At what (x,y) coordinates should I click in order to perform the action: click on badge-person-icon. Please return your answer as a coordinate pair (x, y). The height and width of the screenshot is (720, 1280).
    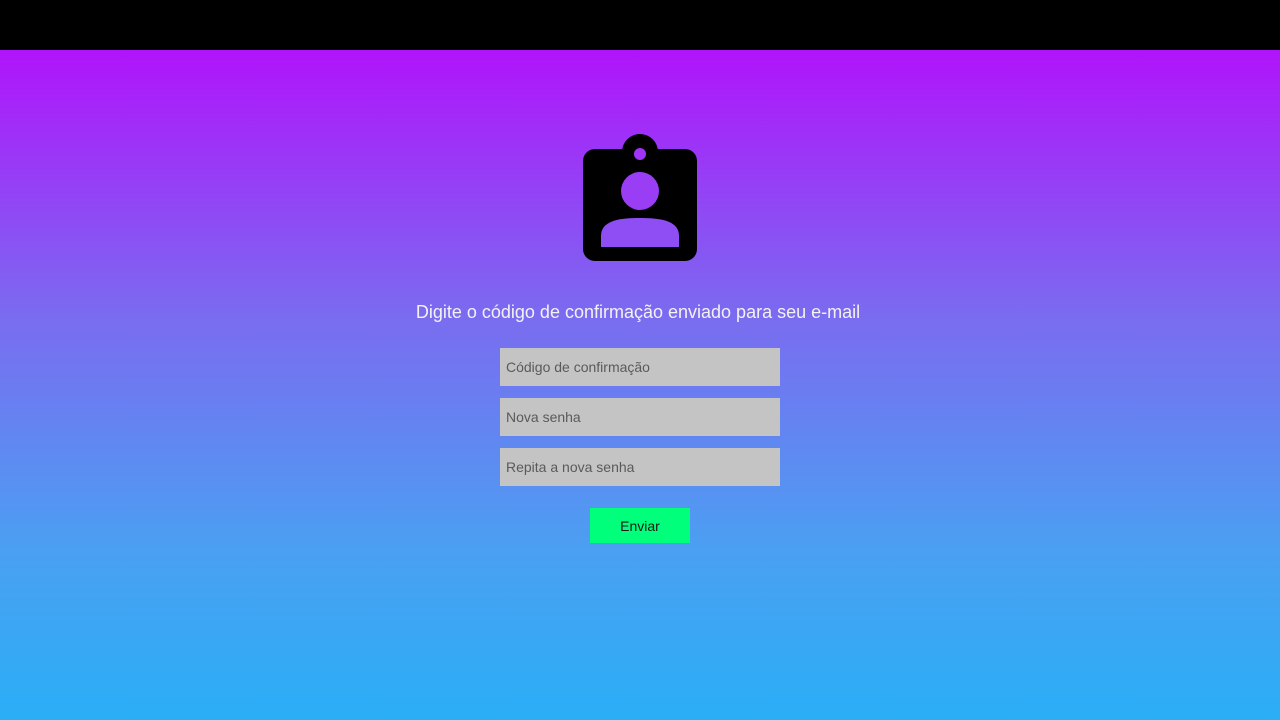
    Looking at the image, I should click on (640, 197).